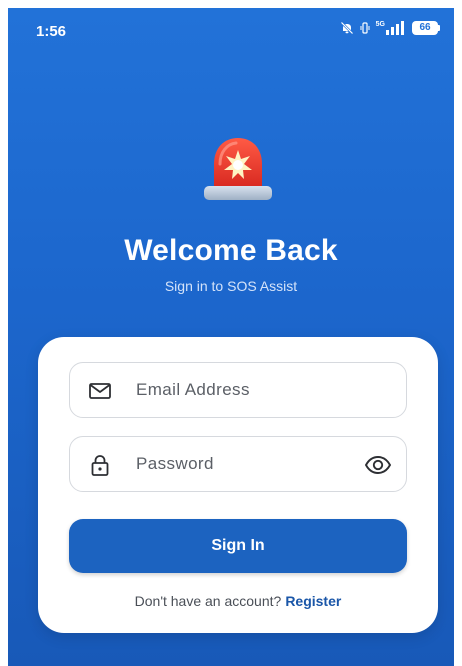 This screenshot has height=666, width=462. What do you see at coordinates (313, 601) in the screenshot?
I see `register-link: Register` at bounding box center [313, 601].